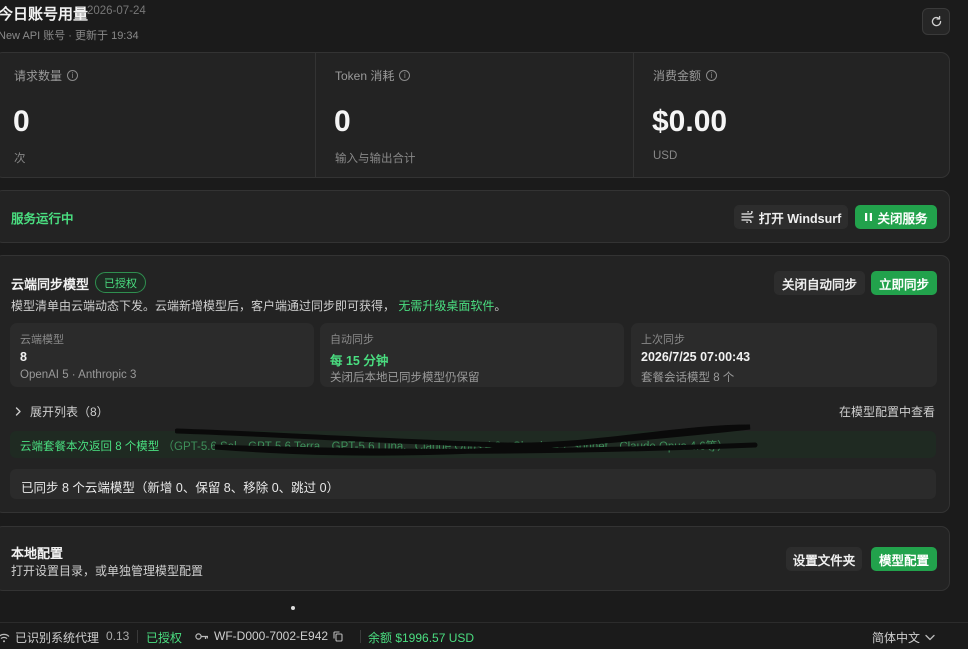 This screenshot has height=649, width=968. I want to click on local-config-description: 打开设置目录，或单独管理模型配置, so click(107, 571).